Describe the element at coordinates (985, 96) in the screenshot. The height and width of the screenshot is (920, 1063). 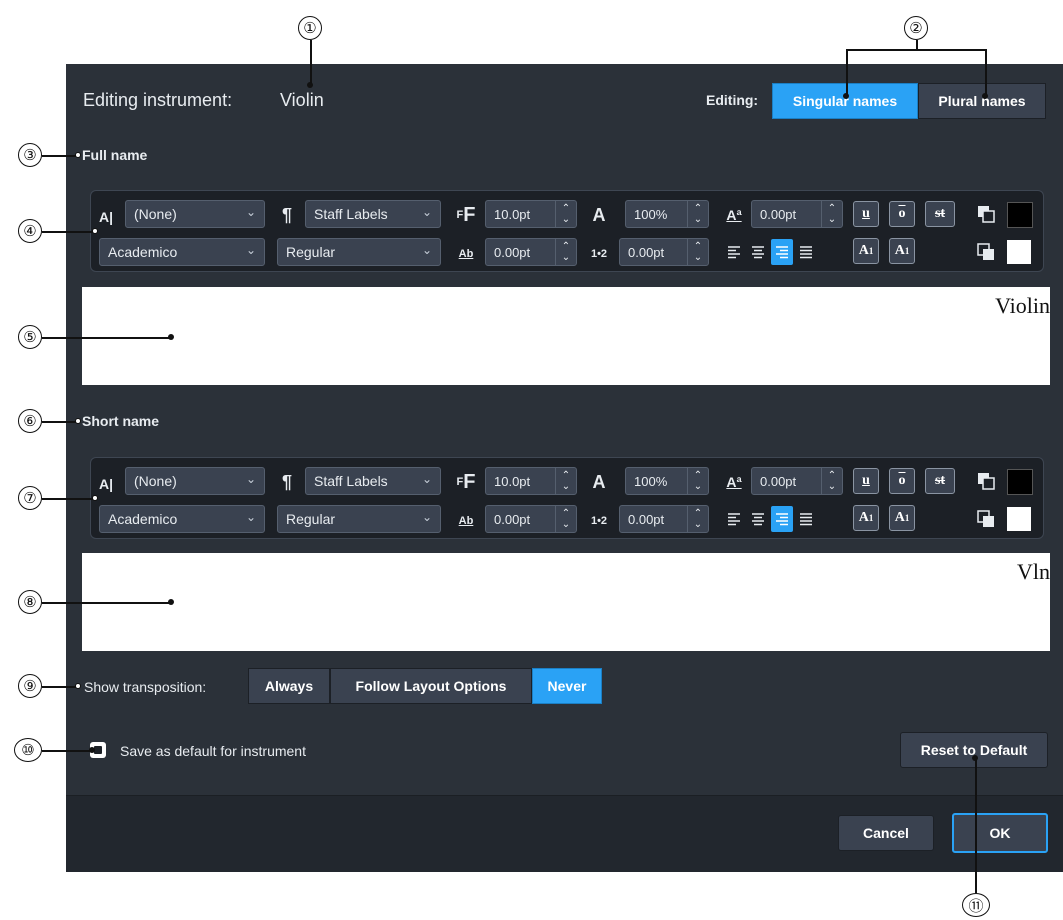
I see `callout-2-right-dot` at that location.